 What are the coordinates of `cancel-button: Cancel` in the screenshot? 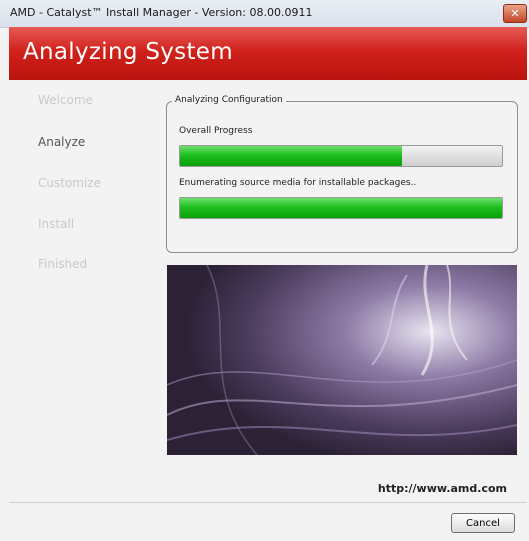 It's located at (483, 523).